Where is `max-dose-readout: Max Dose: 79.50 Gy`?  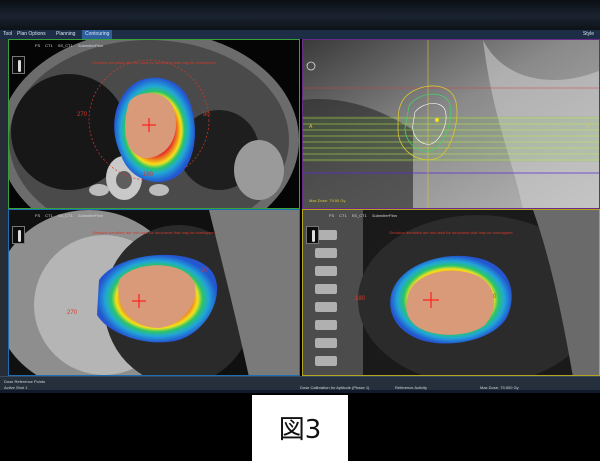
max-dose-readout: Max Dose: 79.50 Gy is located at coordinates (327, 200).